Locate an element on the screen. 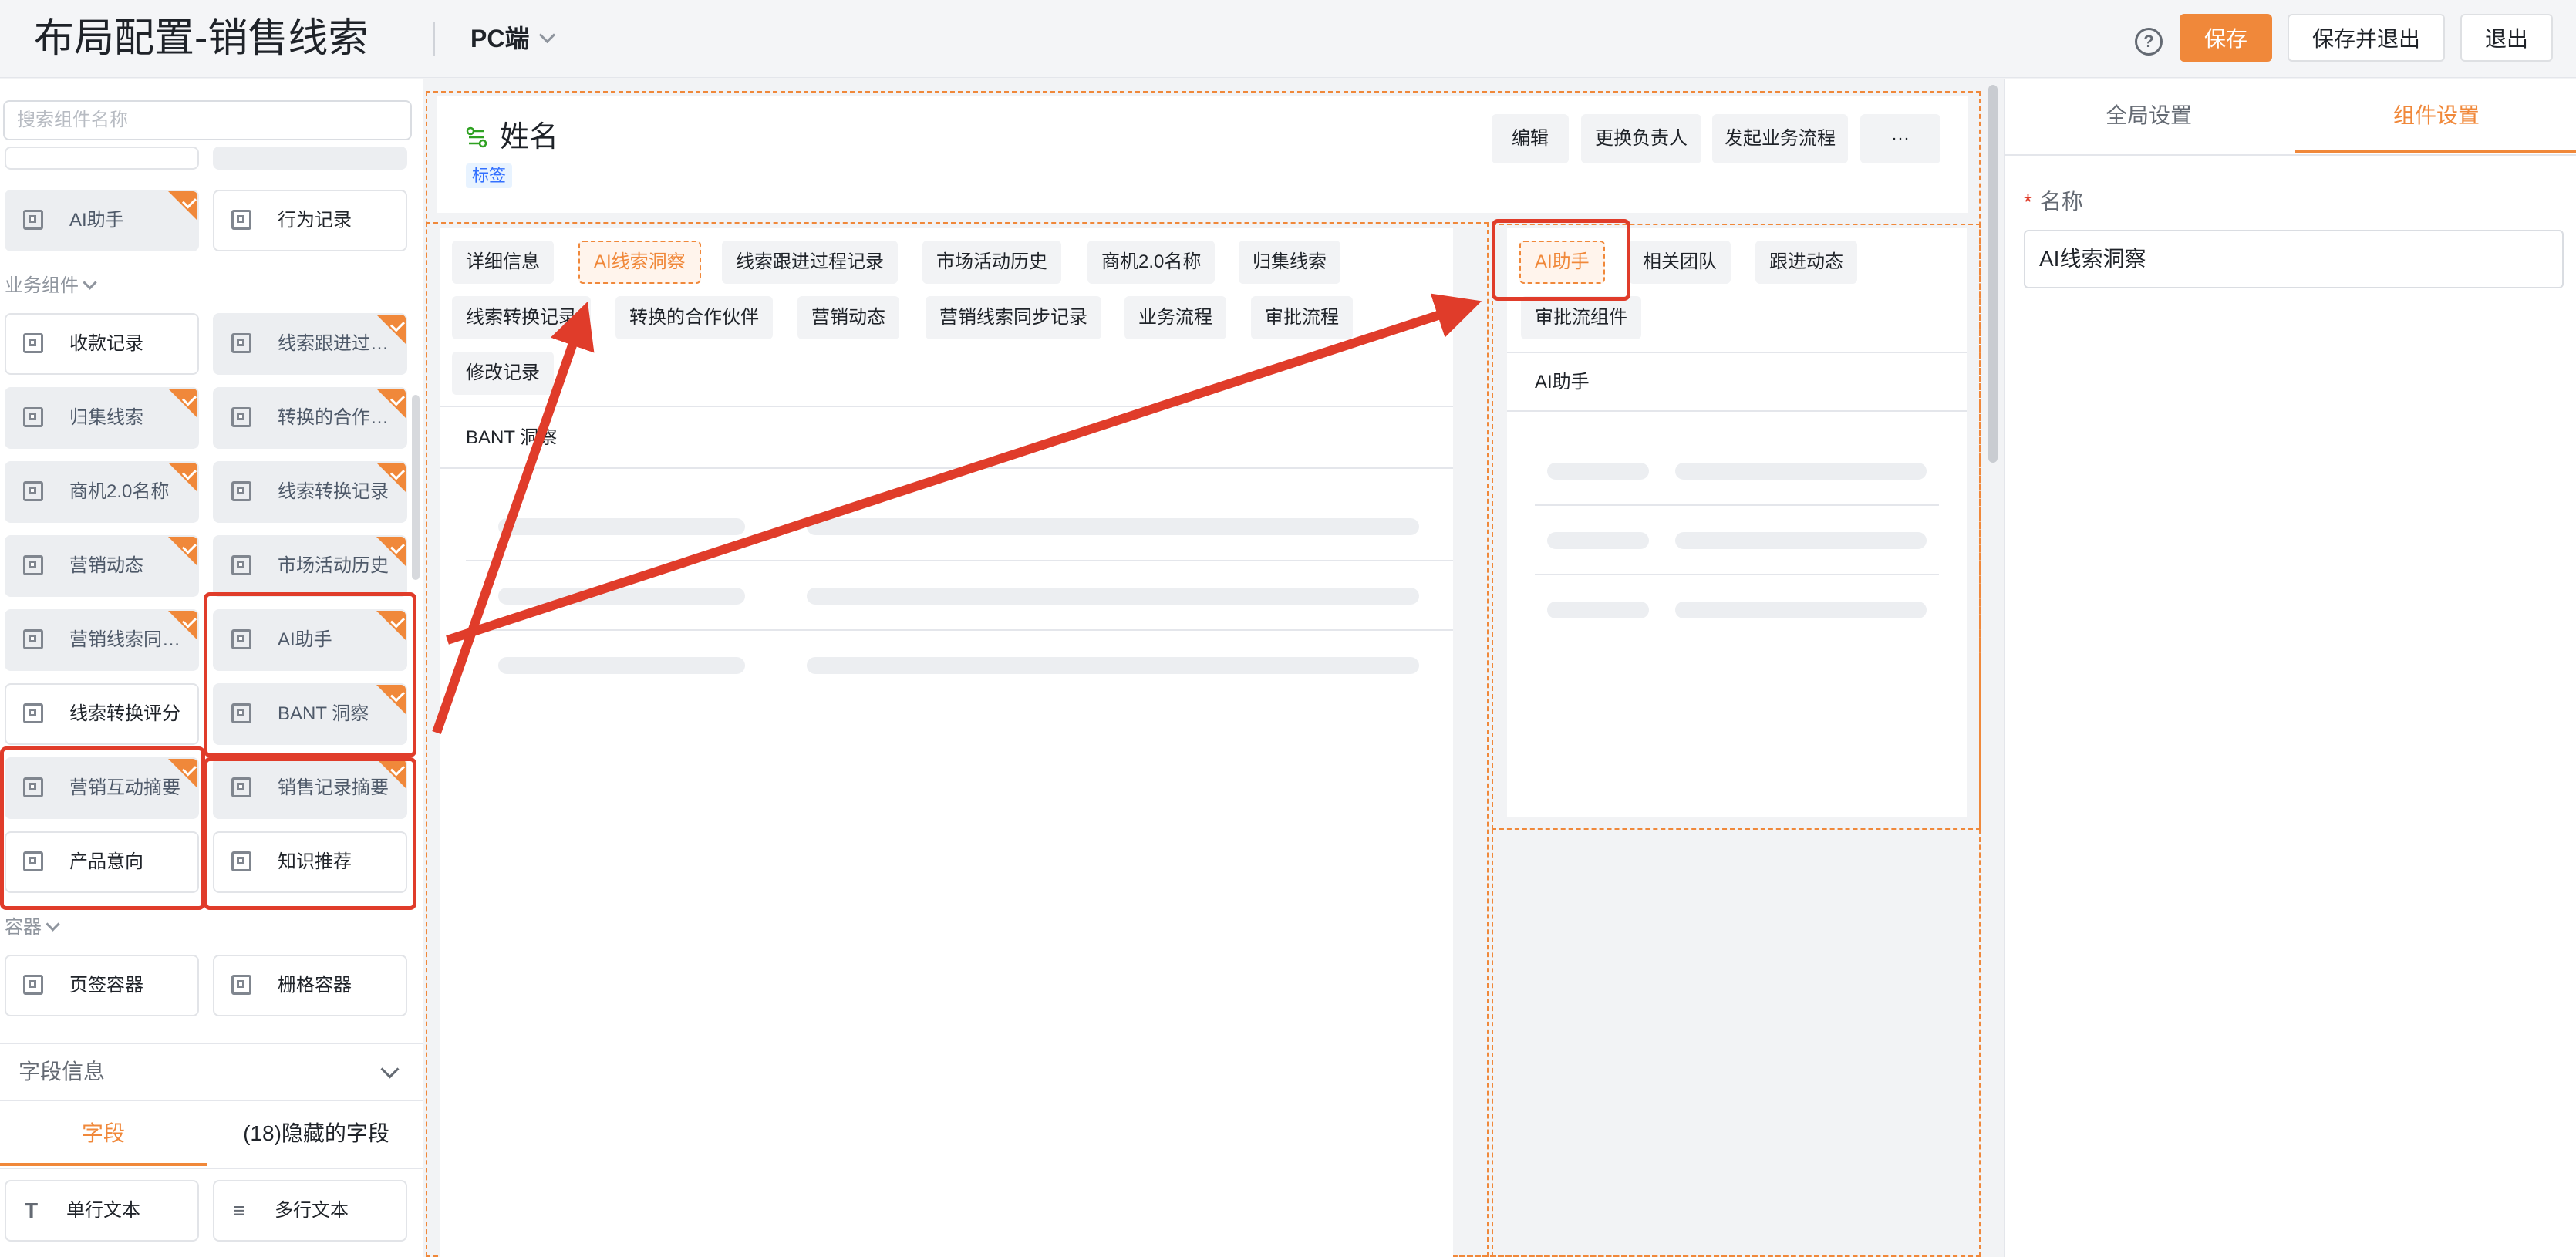 Image resolution: width=2576 pixels, height=1257 pixels. component-behavior-record: 行为记录 is located at coordinates (310, 221).